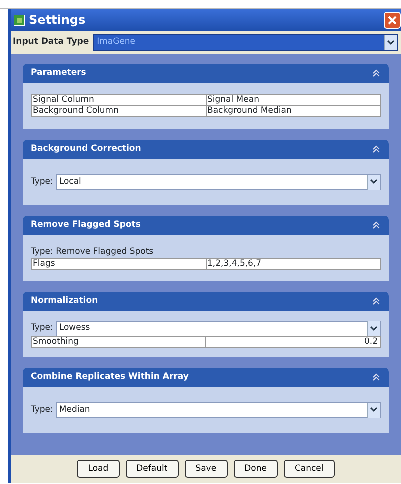  Describe the element at coordinates (206, 225) in the screenshot. I see `section-header: Remove Flagged Spots` at that location.